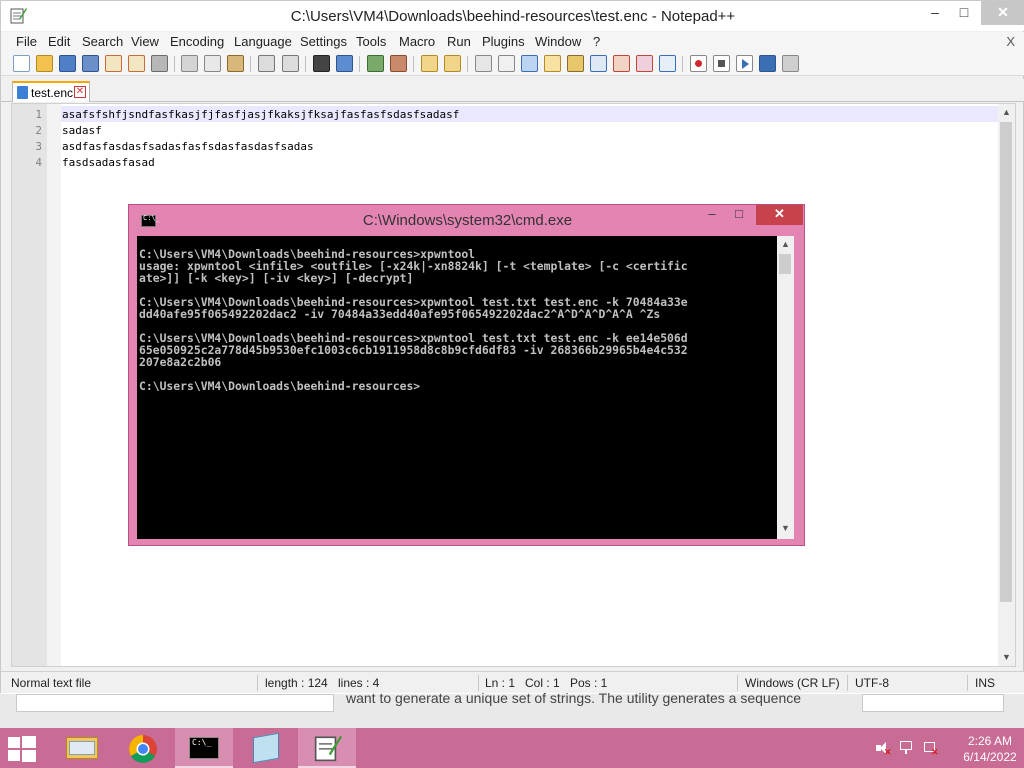  I want to click on line-number: 4, so click(38, 162).